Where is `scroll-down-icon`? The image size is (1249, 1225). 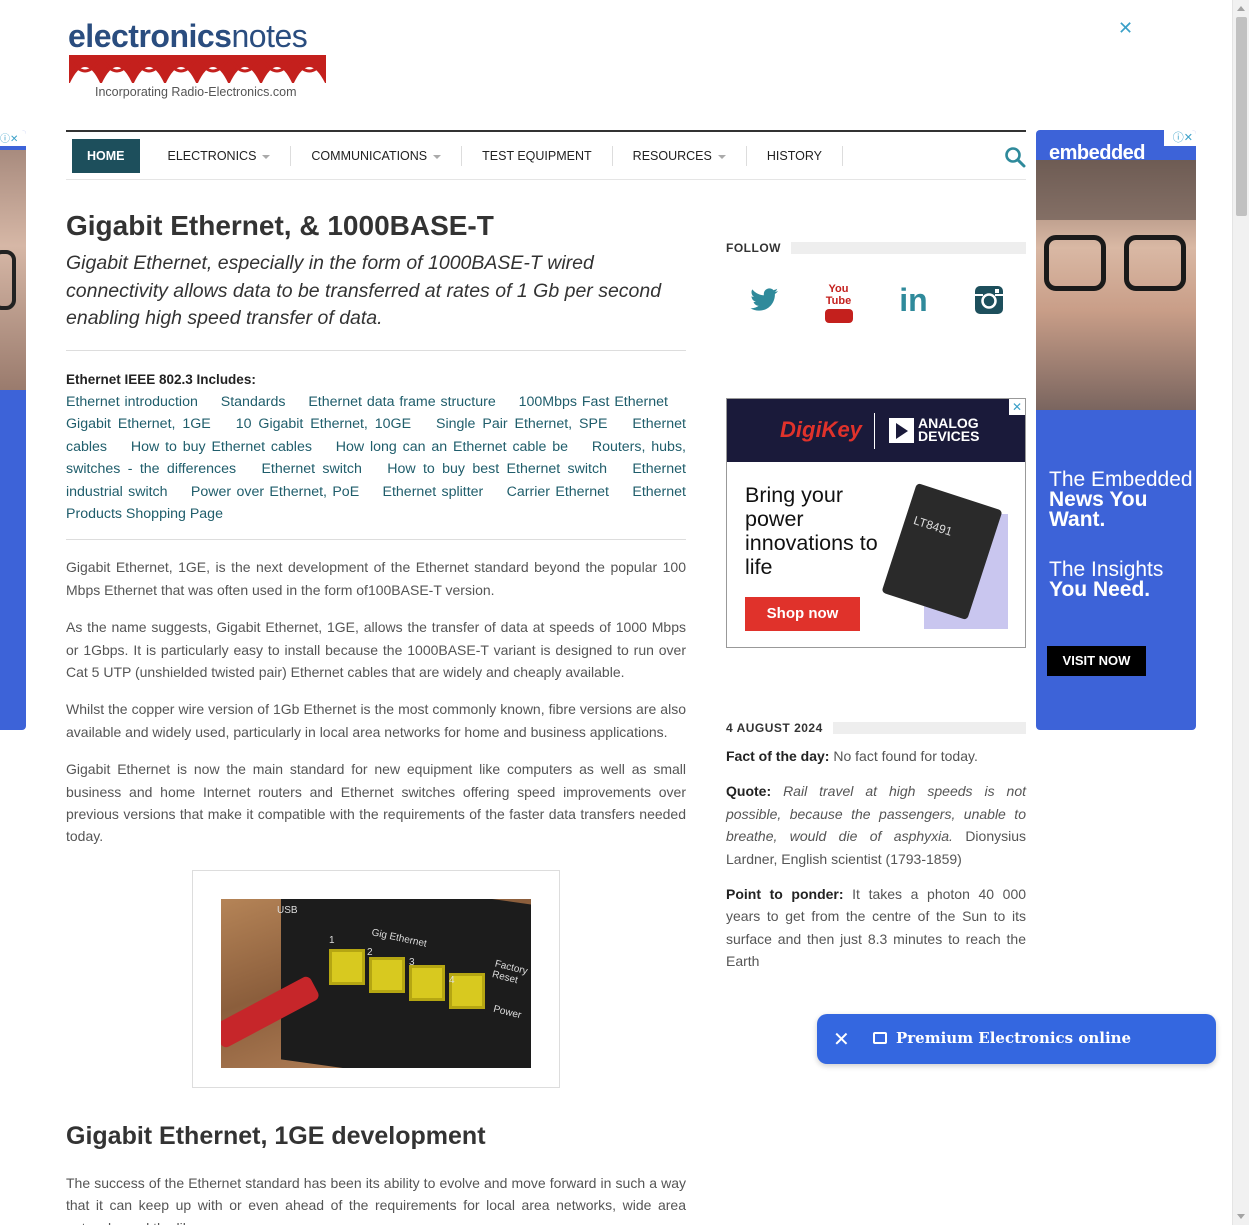
scroll-down-icon is located at coordinates (1241, 1216).